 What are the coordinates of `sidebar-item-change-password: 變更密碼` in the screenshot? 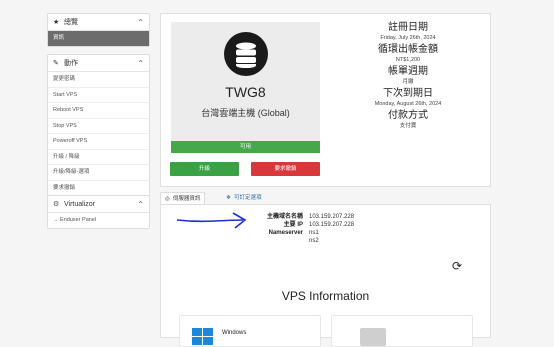 It's located at (98, 80).